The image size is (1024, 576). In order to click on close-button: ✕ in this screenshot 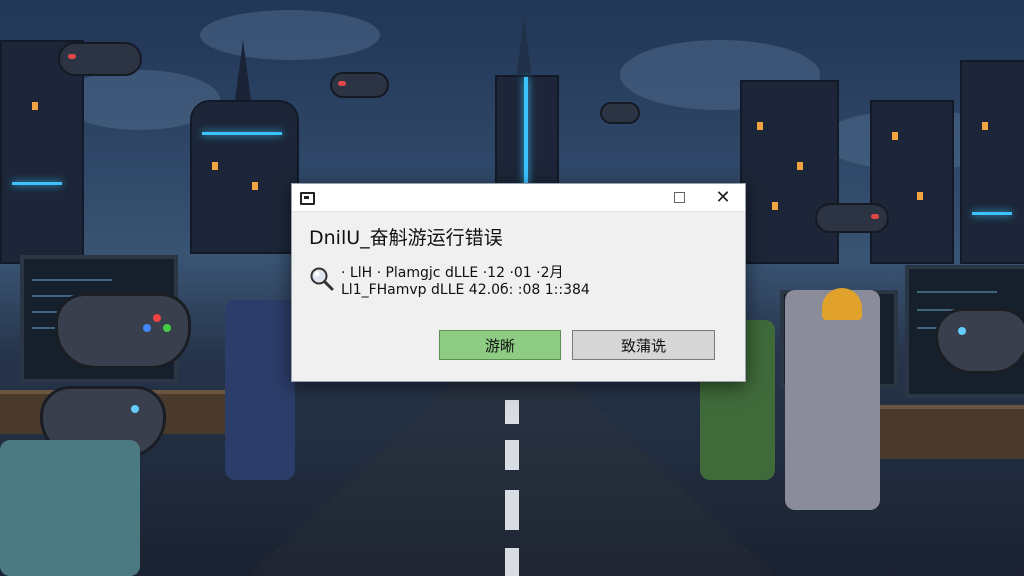, I will do `click(723, 197)`.